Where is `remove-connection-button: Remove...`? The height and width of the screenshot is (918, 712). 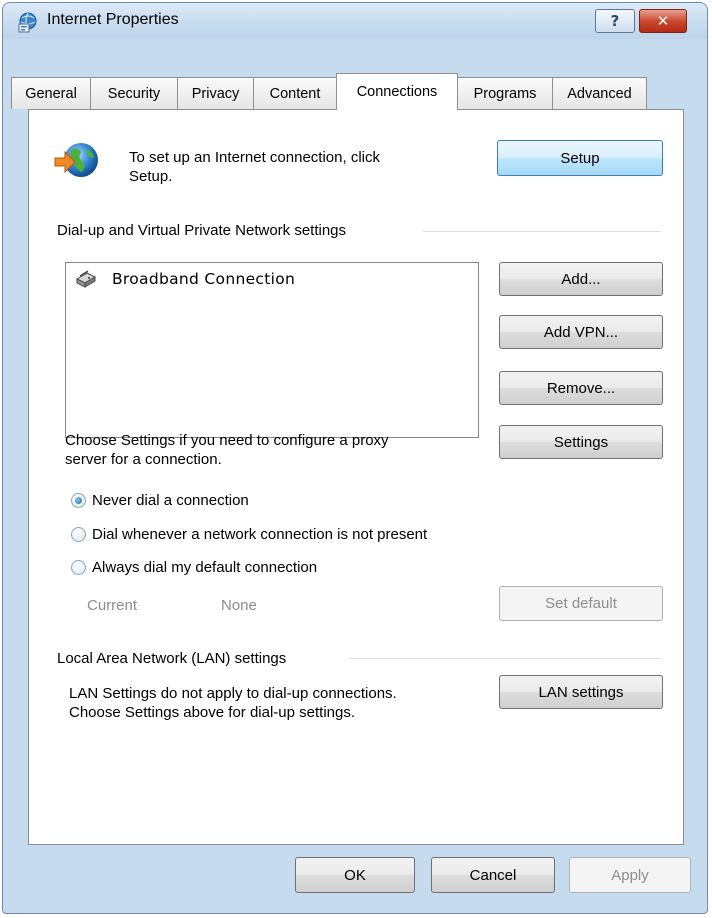 remove-connection-button: Remove... is located at coordinates (581, 388).